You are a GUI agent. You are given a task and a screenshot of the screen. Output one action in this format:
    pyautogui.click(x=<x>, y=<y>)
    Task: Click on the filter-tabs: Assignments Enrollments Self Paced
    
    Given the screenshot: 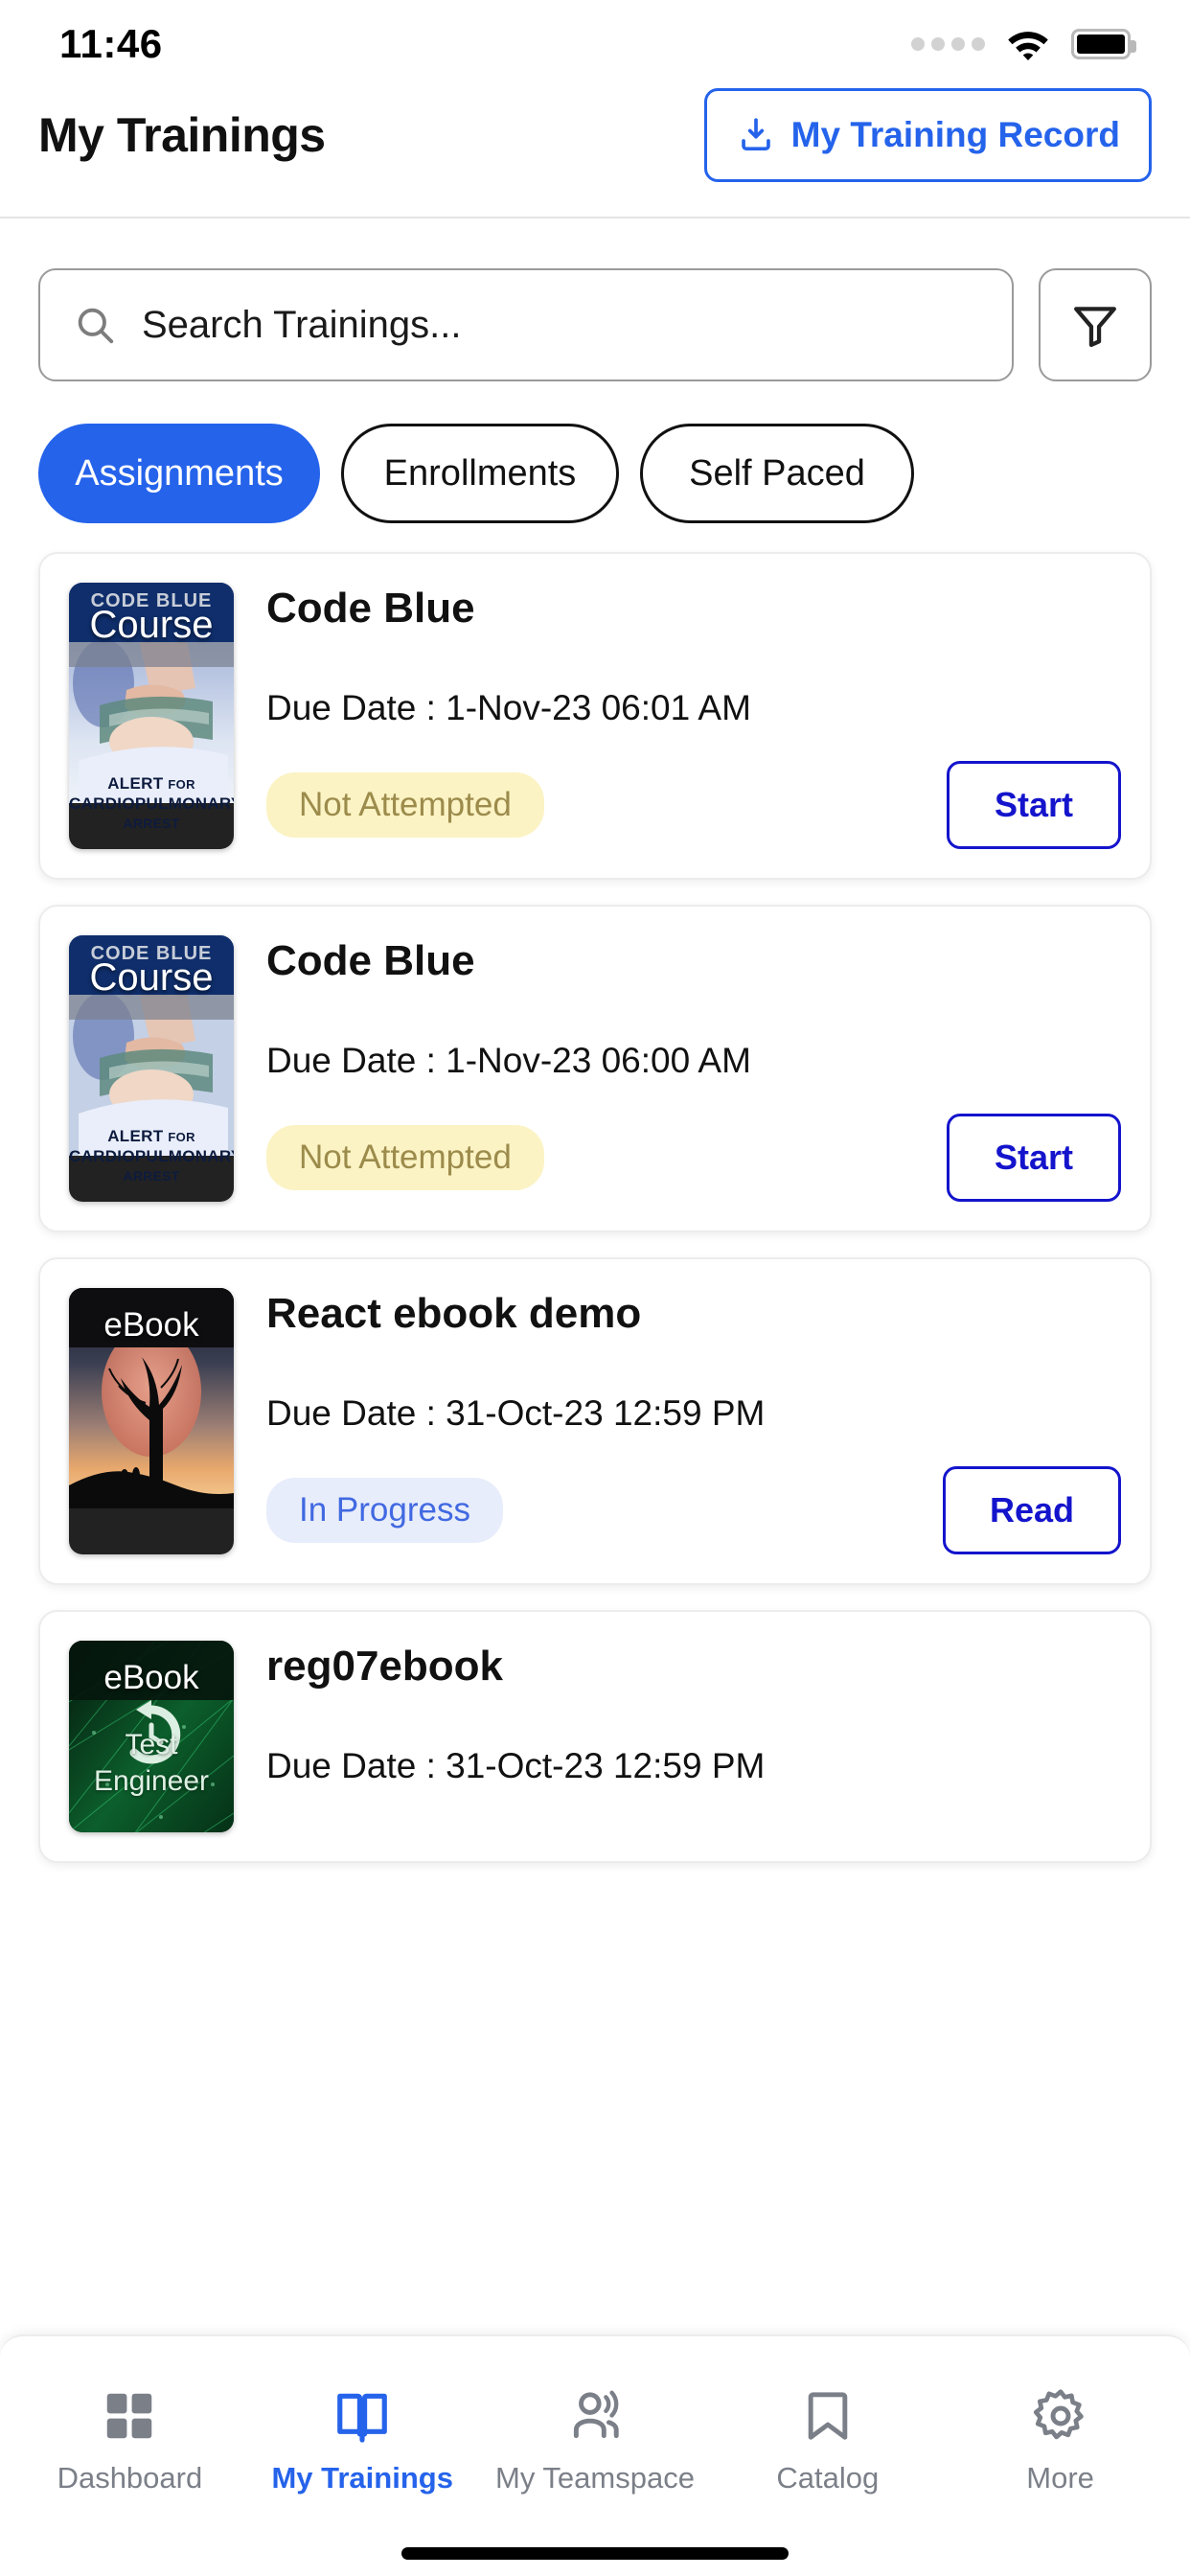 What is the action you would take?
    pyautogui.click(x=595, y=452)
    